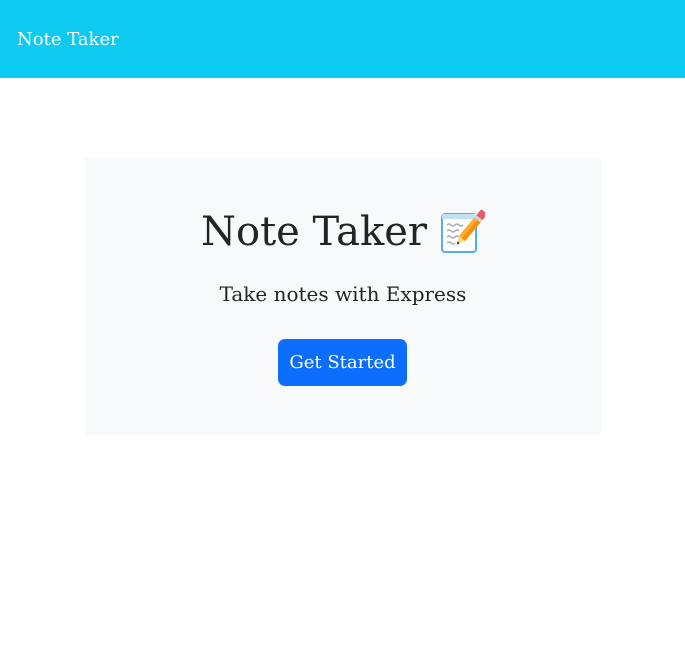 The image size is (685, 653). I want to click on hero-subtitle: Take notes with Express, so click(343, 294).